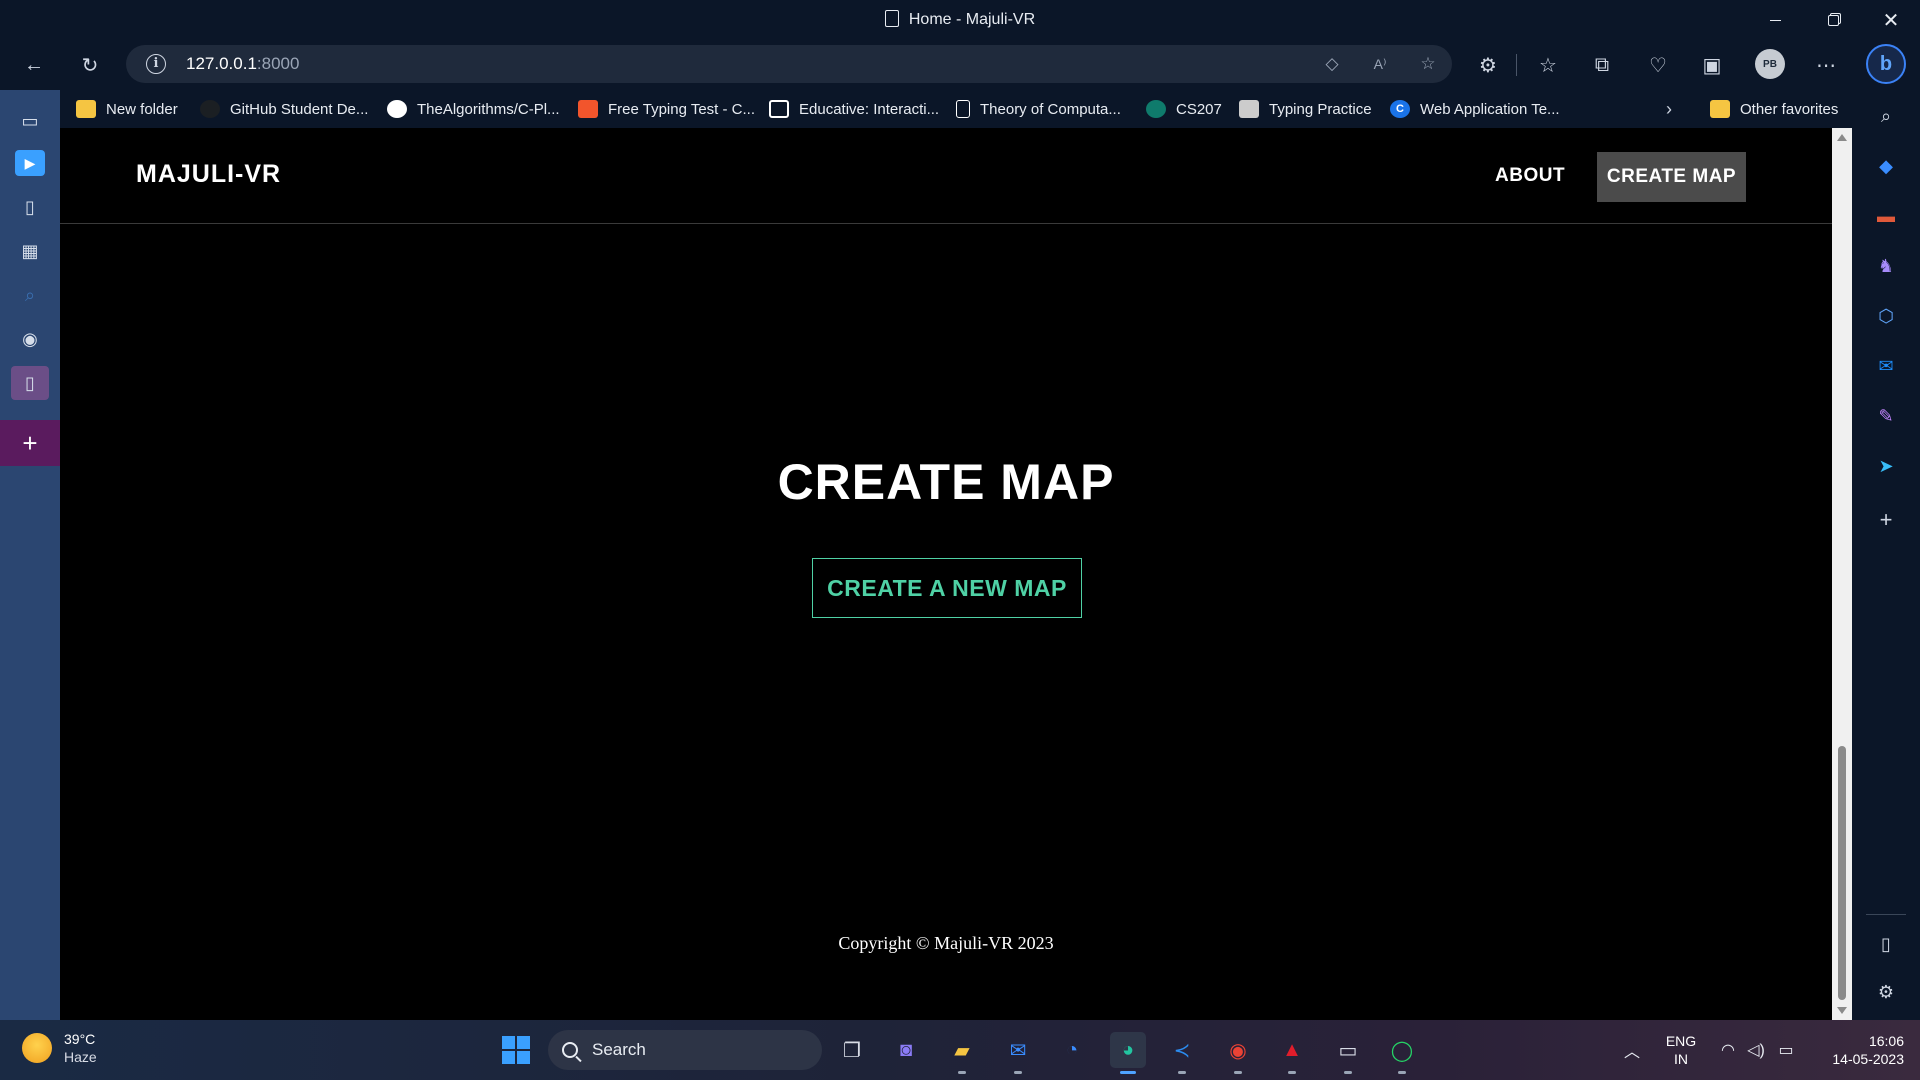  I want to click on clock: 16:06 14-05-2023, so click(1858, 1050).